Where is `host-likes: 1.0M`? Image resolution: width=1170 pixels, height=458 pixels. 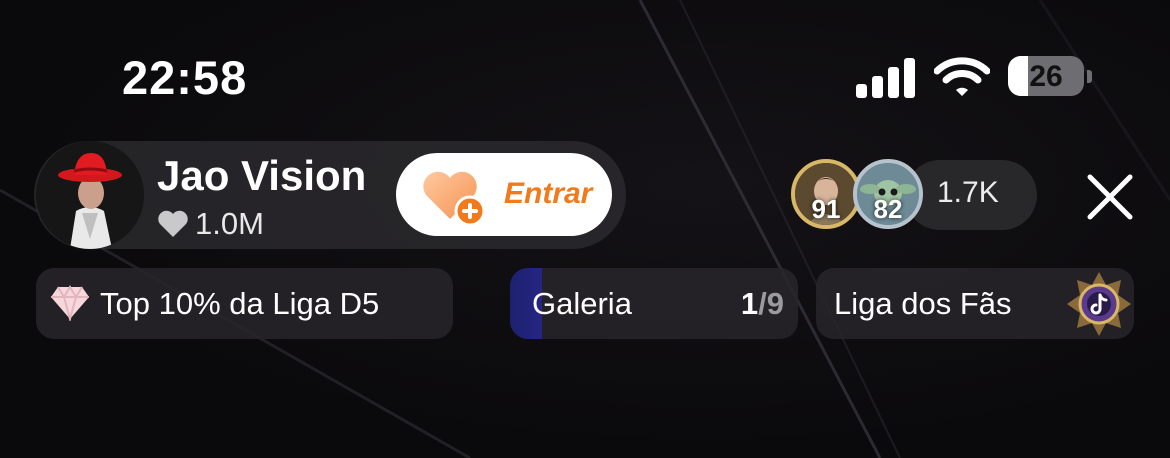 host-likes: 1.0M is located at coordinates (210, 224).